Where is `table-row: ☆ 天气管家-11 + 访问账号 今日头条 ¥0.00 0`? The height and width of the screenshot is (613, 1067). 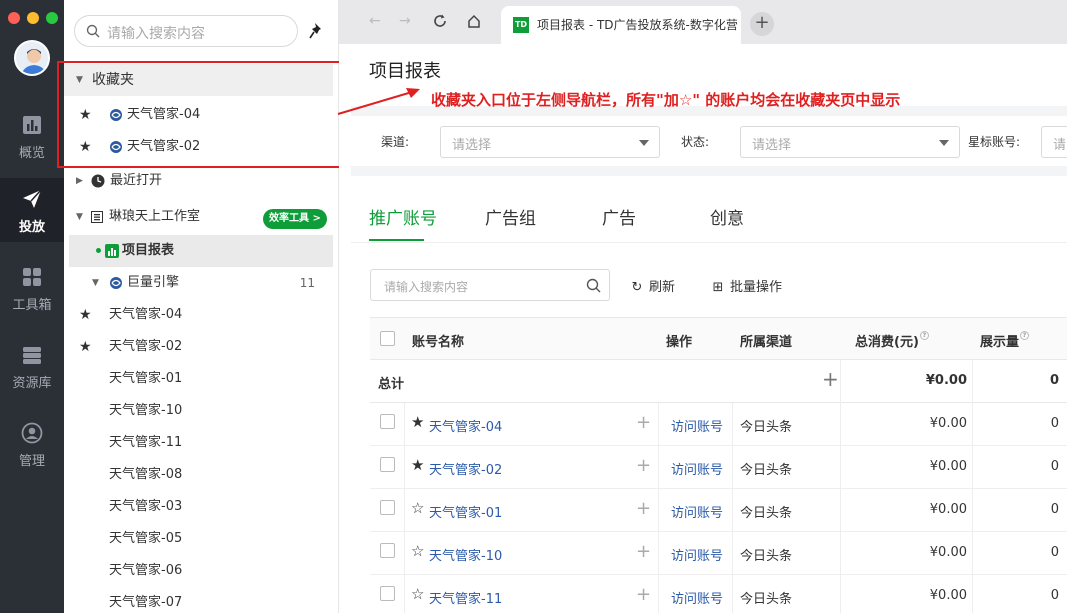 table-row: ☆ 天气管家-11 + 访问账号 今日头条 ¥0.00 0 is located at coordinates (718, 594).